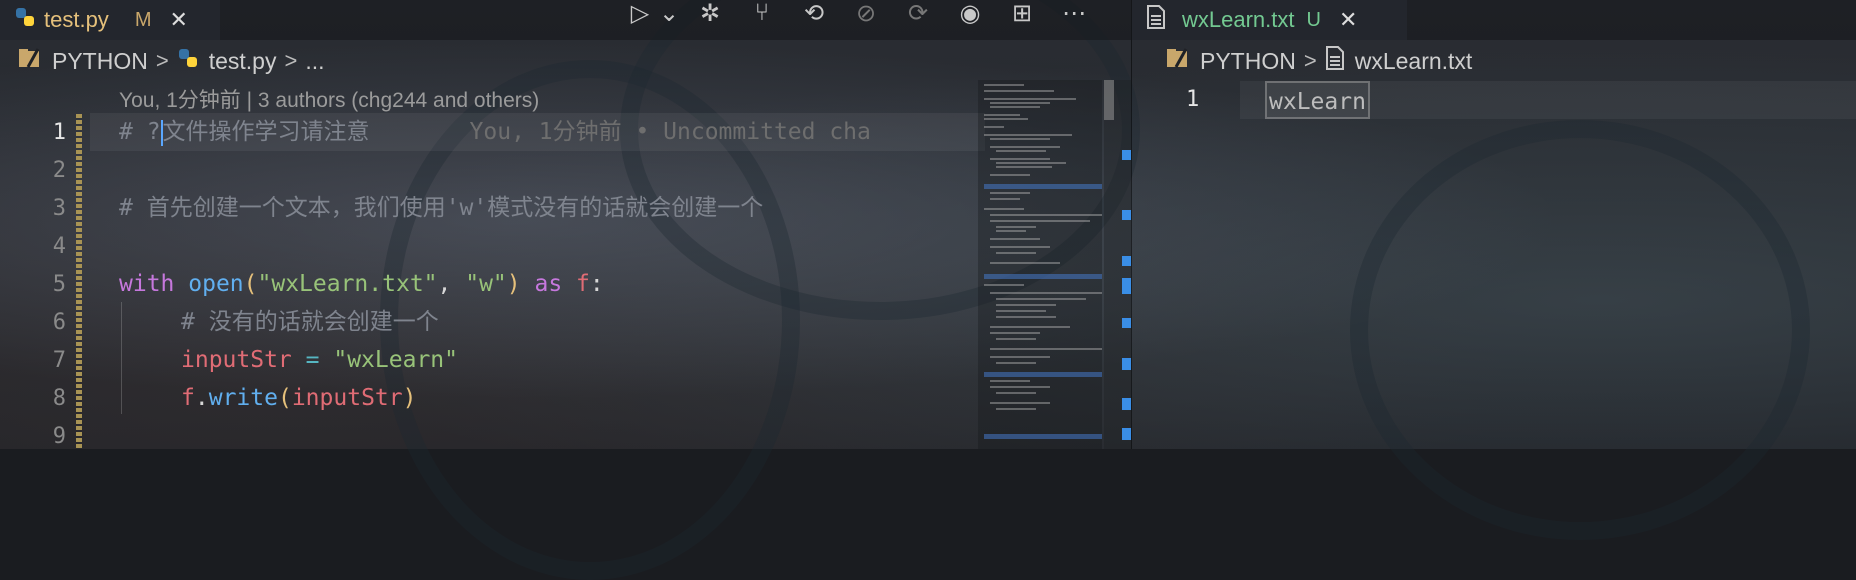 Image resolution: width=1856 pixels, height=580 pixels. Describe the element at coordinates (59, 284) in the screenshot. I see `line-number: 5` at that location.